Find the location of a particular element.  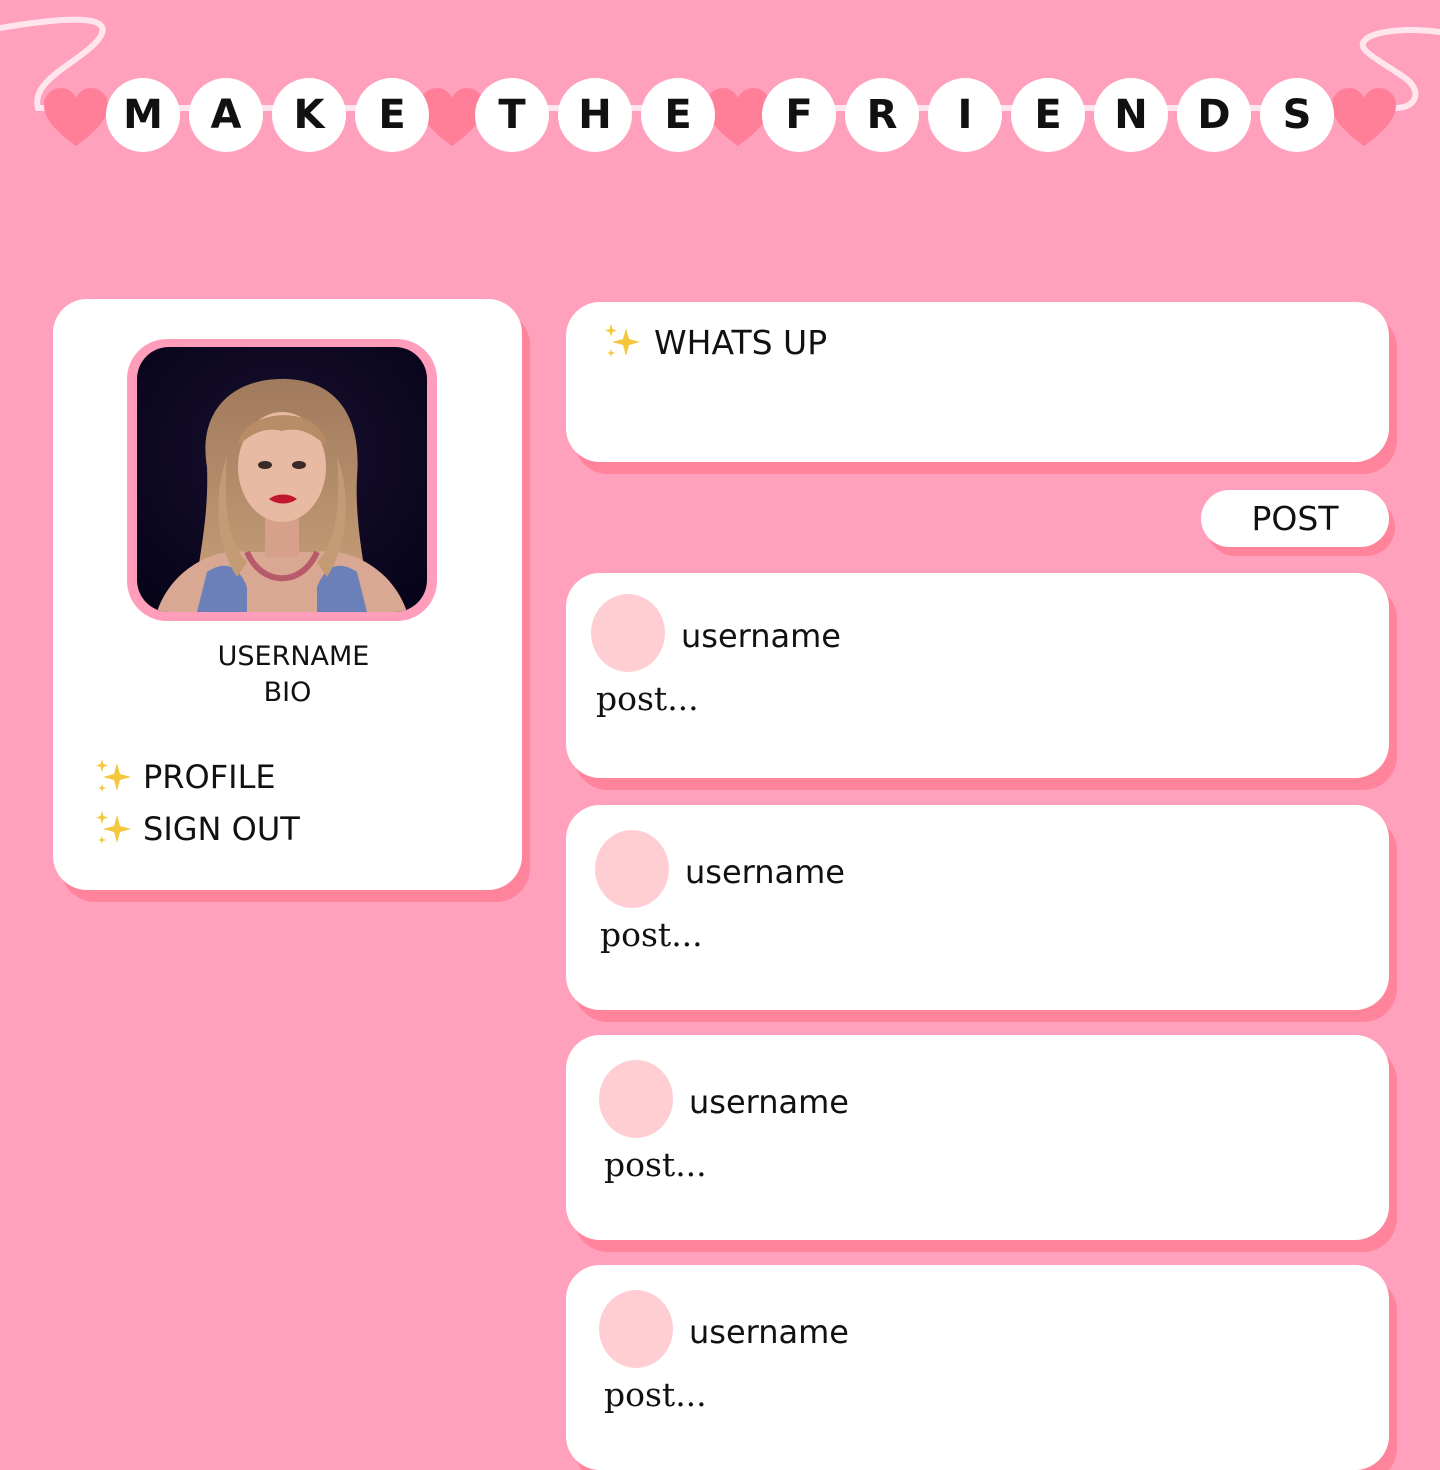

post-composer: WHATS UP is located at coordinates (977, 382).